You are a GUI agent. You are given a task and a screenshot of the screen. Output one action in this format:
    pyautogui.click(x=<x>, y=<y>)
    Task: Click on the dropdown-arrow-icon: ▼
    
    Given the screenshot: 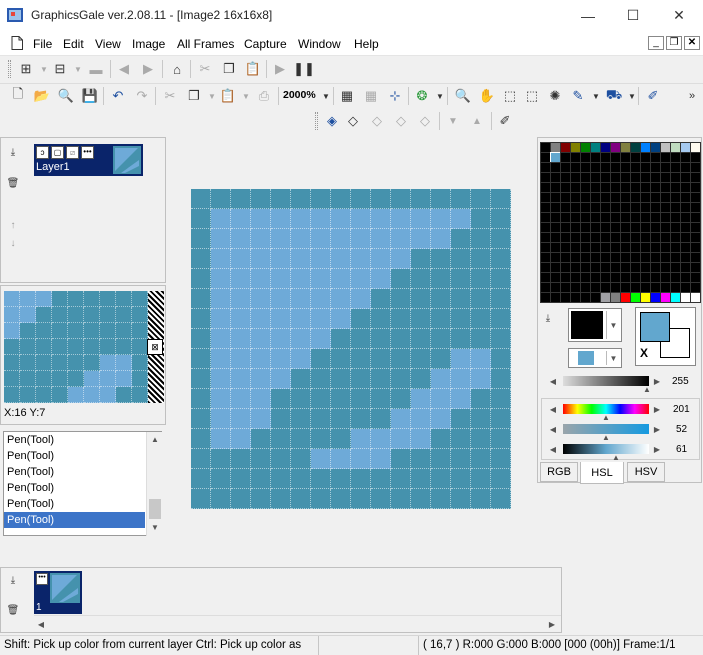 What is the action you would take?
    pyautogui.click(x=632, y=96)
    